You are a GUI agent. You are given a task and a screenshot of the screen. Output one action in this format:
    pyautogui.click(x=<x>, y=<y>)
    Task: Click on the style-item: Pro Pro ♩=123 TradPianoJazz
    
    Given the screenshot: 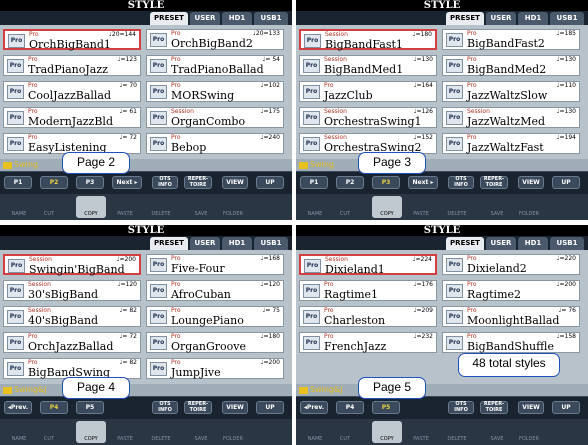 What is the action you would take?
    pyautogui.click(x=72, y=65)
    